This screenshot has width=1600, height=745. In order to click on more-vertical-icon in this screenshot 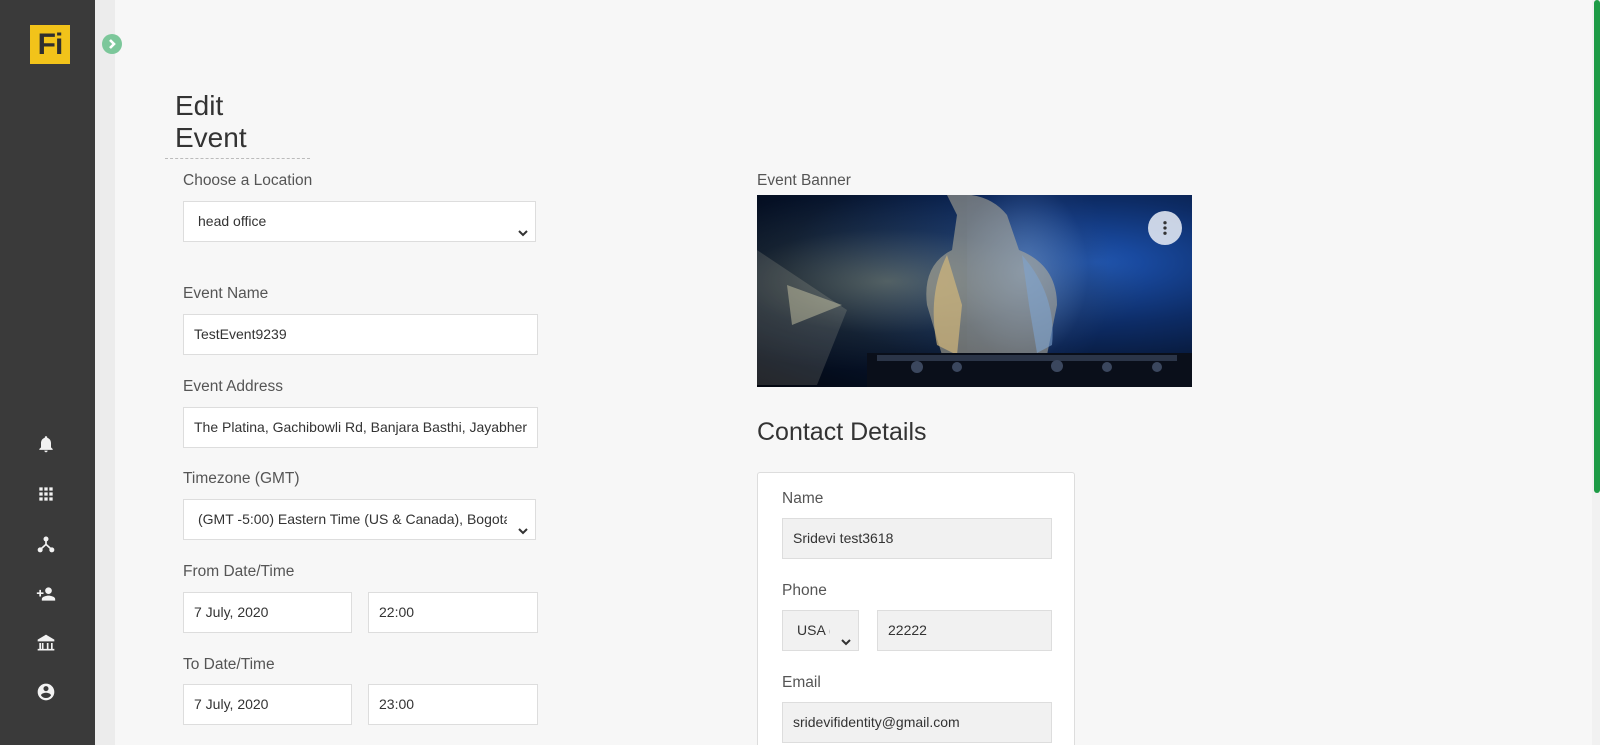, I will do `click(1165, 228)`.